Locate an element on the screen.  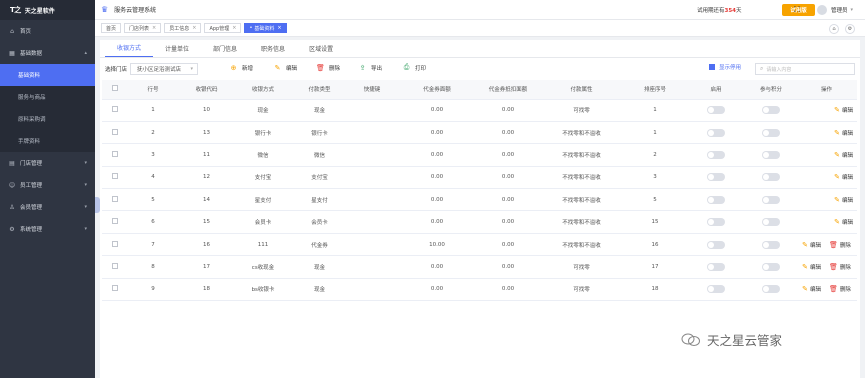
fullscreen-icon: ⛶ is located at coordinates (797, 10).